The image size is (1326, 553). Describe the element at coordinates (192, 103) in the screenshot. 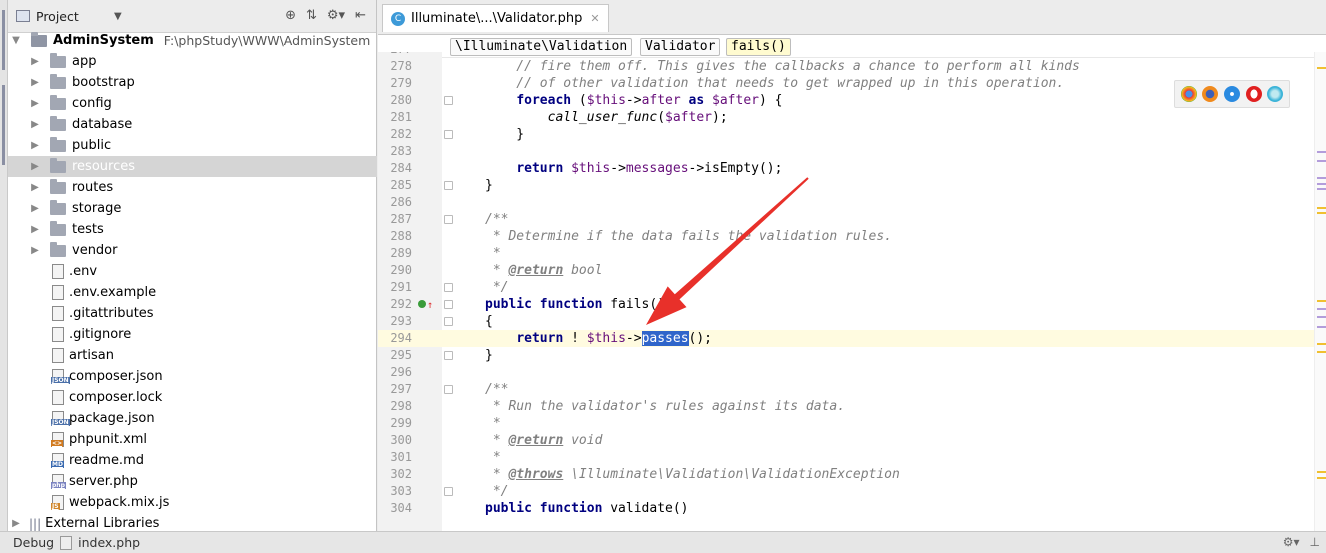

I see `tree-item-config: ▶ config` at that location.